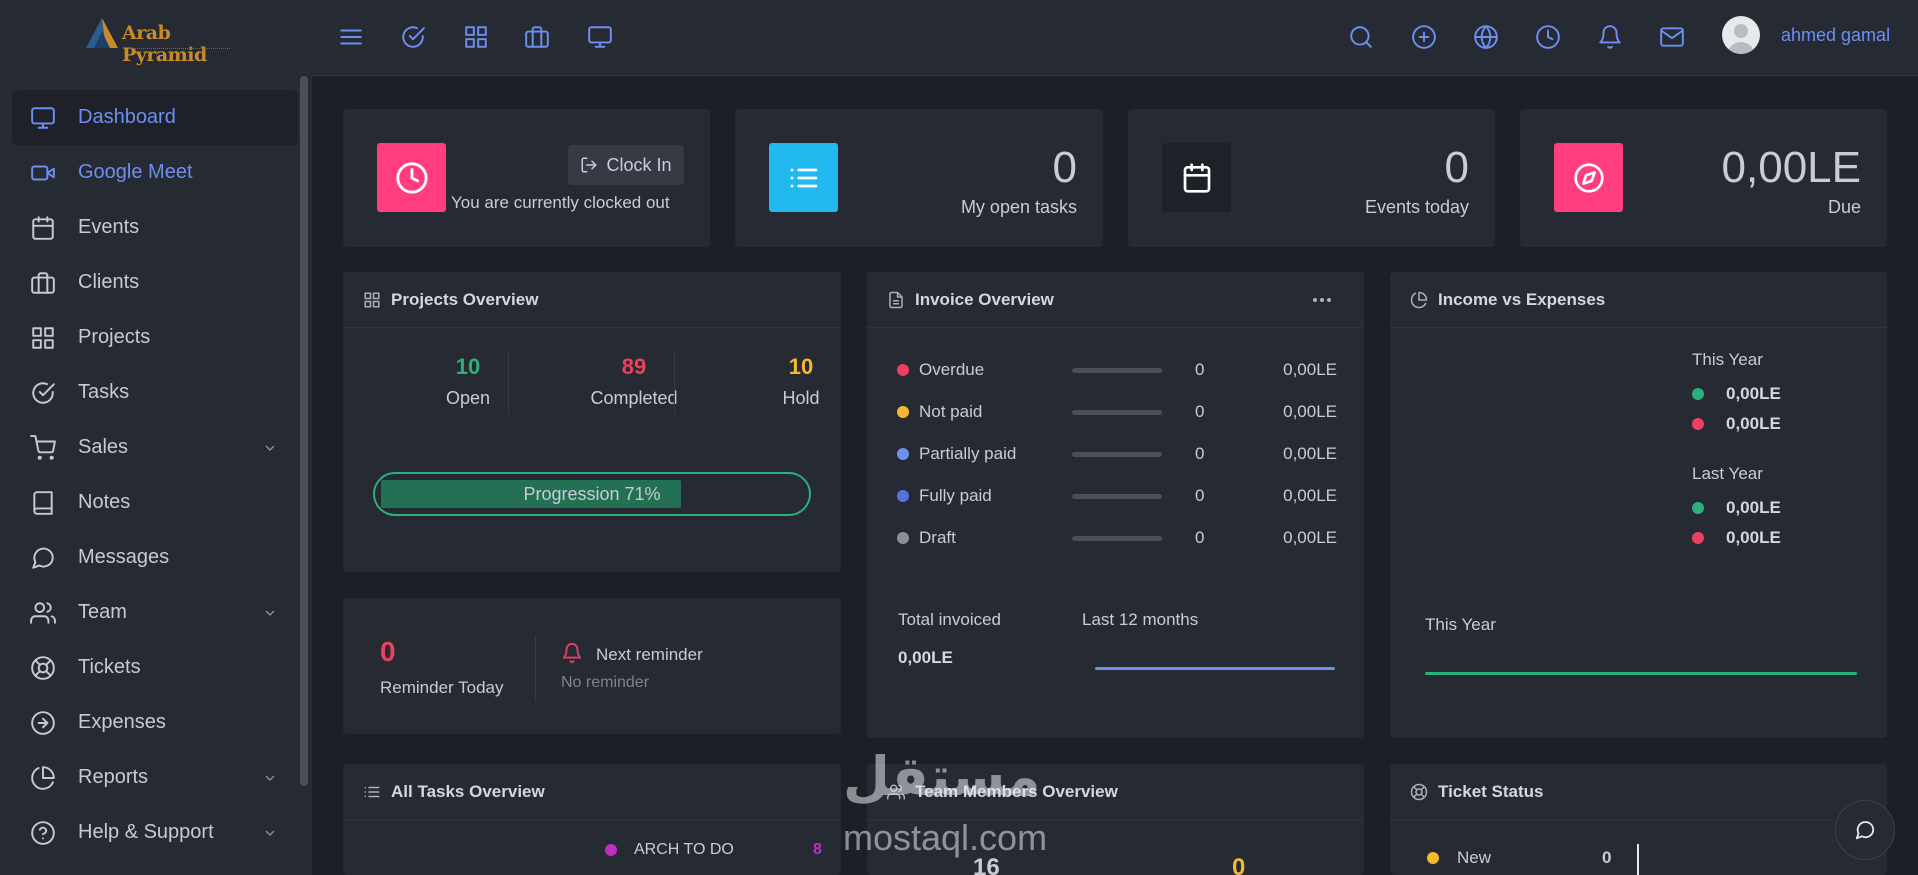  What do you see at coordinates (124, 557) in the screenshot?
I see `sidebar-item-label: Messages` at bounding box center [124, 557].